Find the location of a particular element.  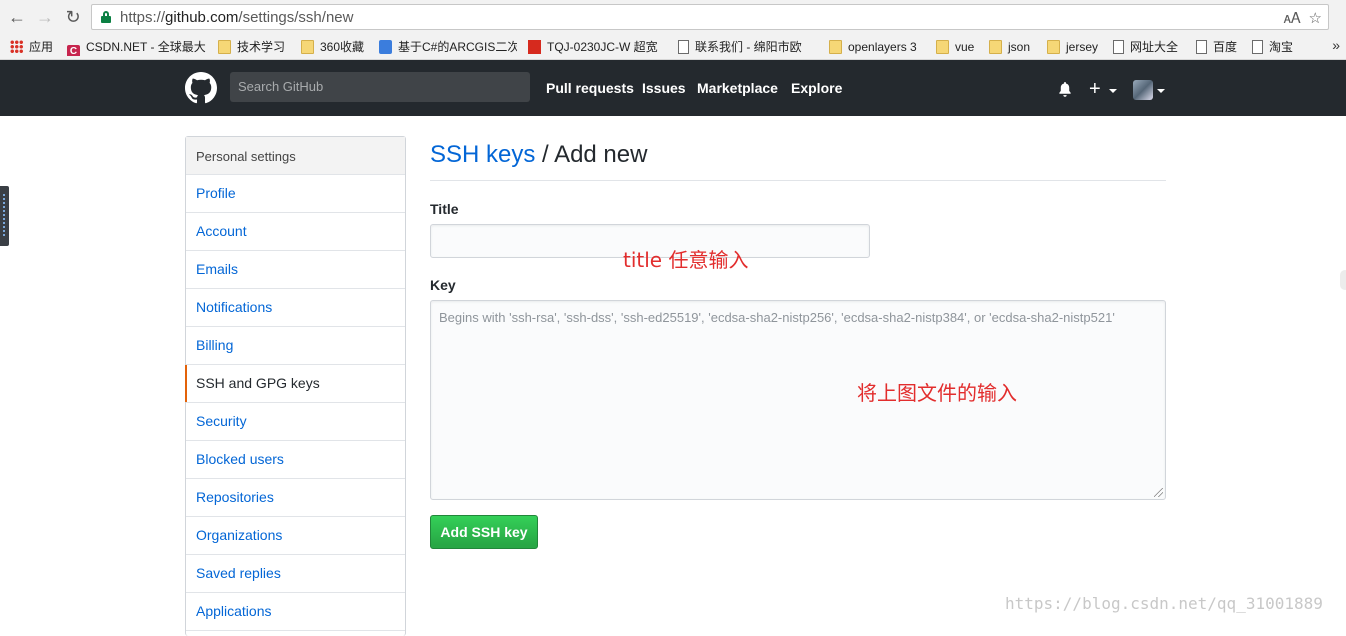

sidebar-item-emails: Emails is located at coordinates (295, 270).